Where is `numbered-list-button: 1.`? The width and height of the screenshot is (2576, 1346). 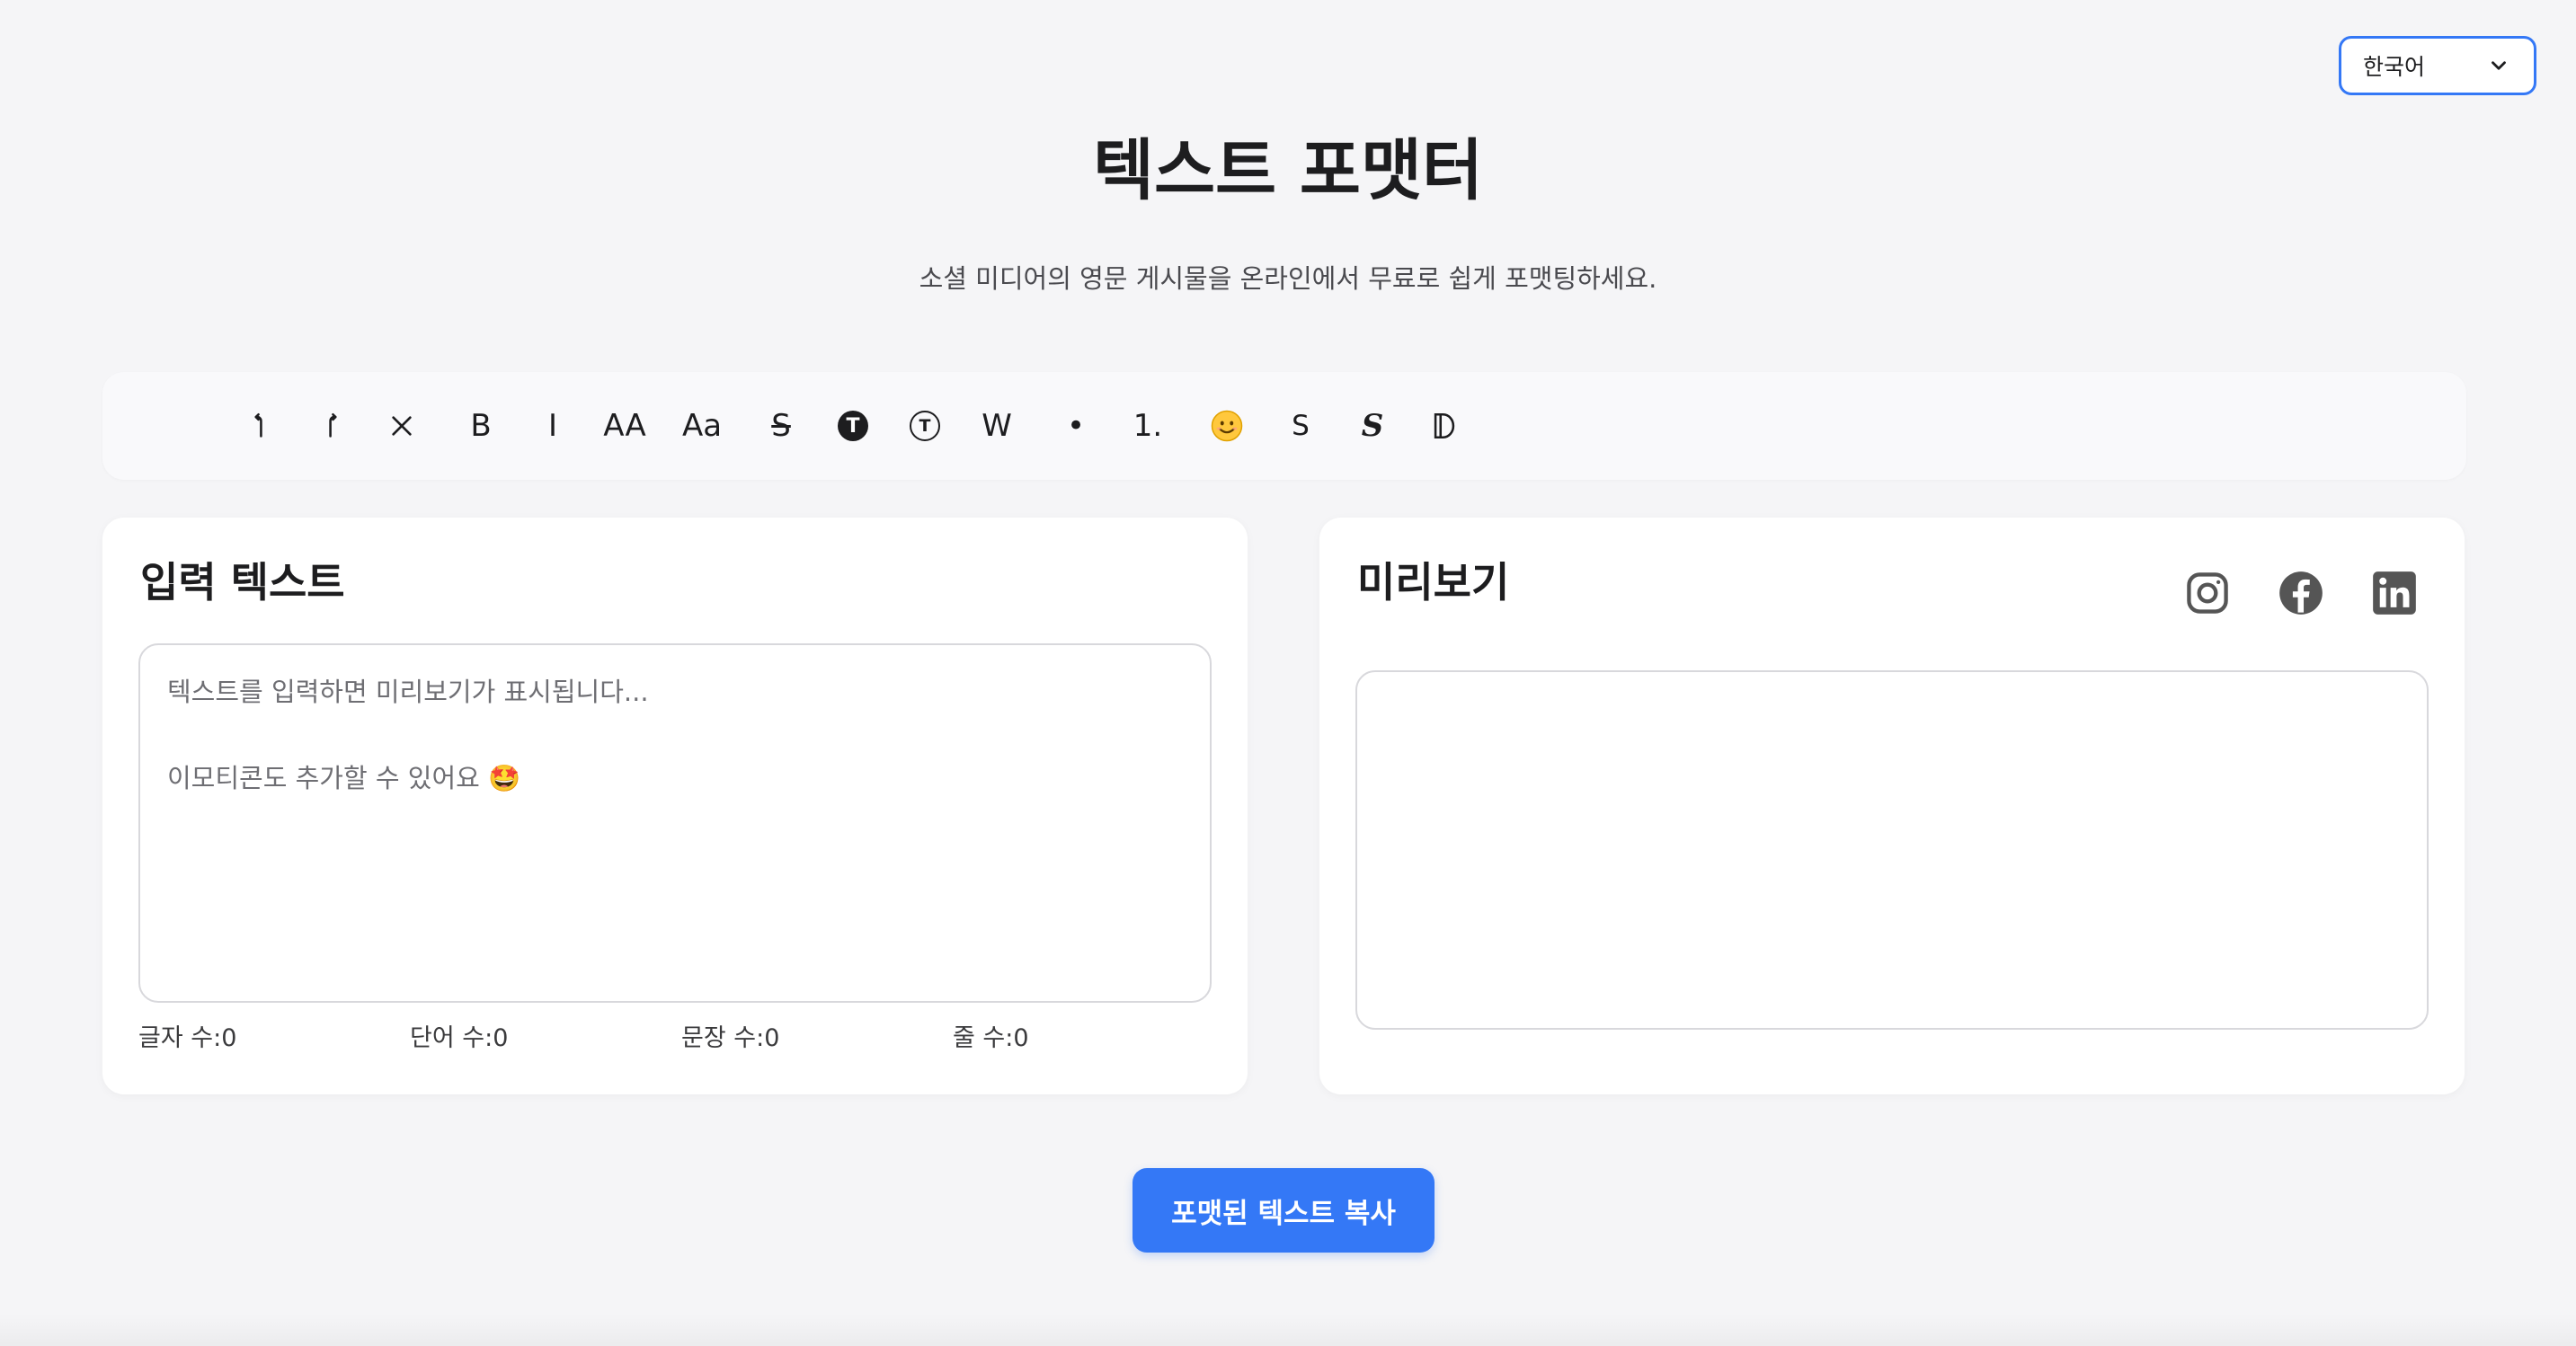
numbered-list-button: 1. is located at coordinates (1147, 425).